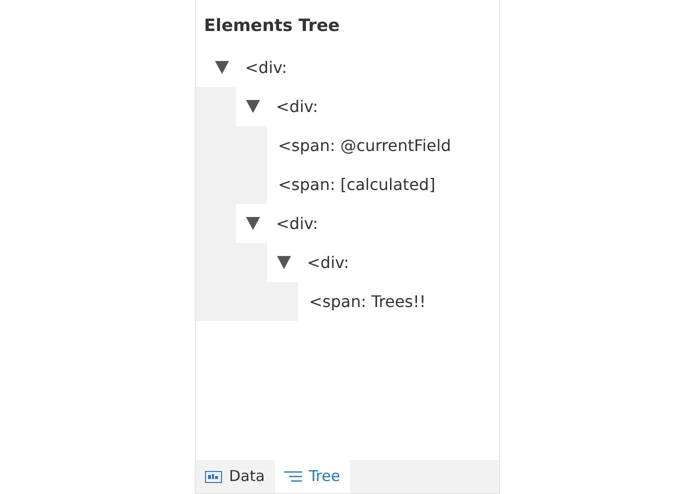  Describe the element at coordinates (357, 184) in the screenshot. I see `tree-item: <span: [calculated]` at that location.